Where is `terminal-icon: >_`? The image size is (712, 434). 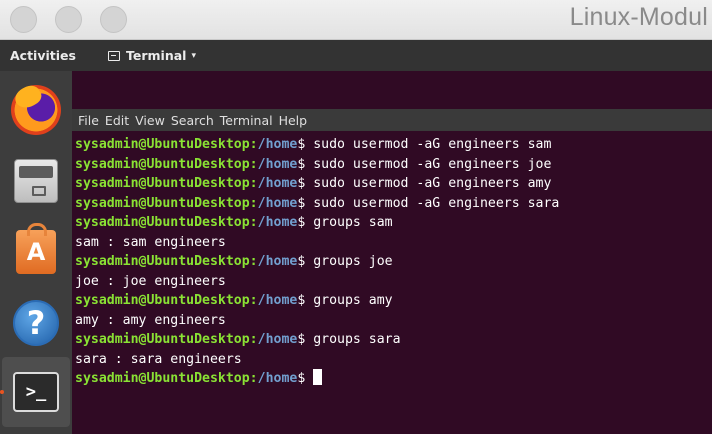
terminal-icon: >_ is located at coordinates (36, 392).